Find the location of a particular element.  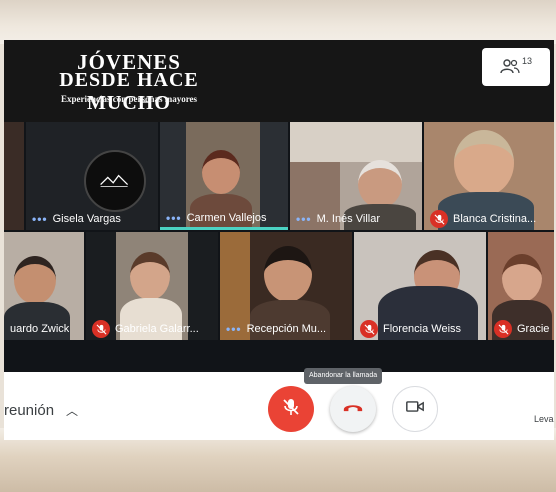

logo-tagline: Experiencias con personas mayores is located at coordinates (129, 99).